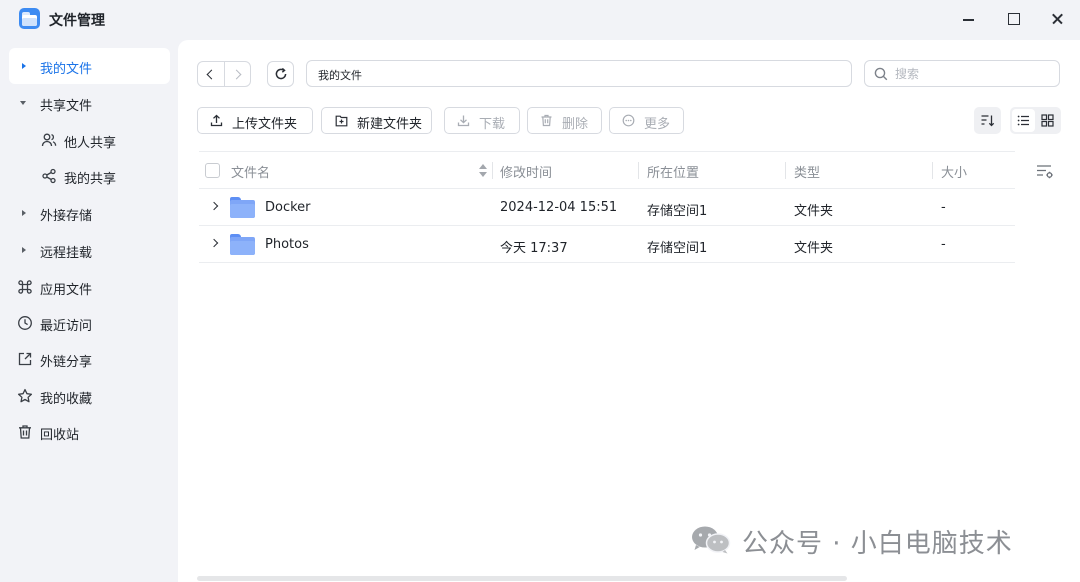 The image size is (1080, 582). I want to click on command-icon, so click(25, 287).